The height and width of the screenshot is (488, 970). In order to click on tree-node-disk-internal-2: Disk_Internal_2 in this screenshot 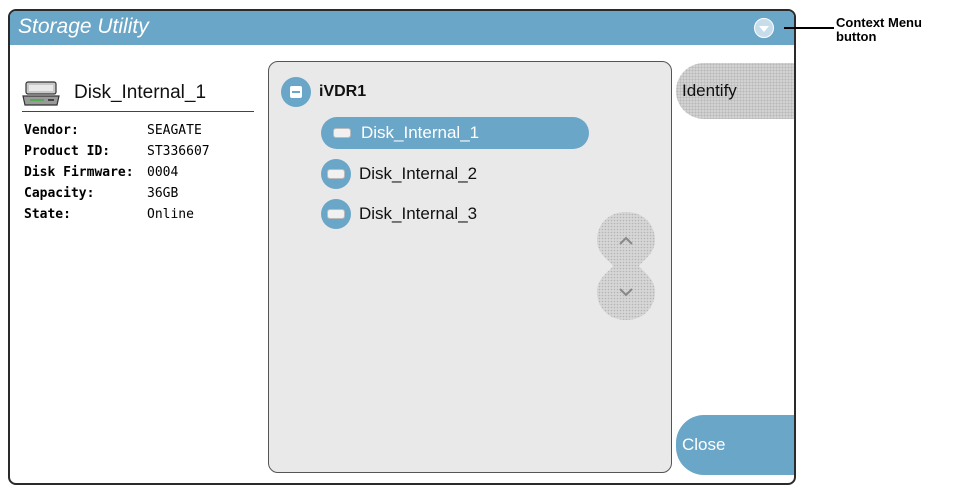, I will do `click(399, 174)`.